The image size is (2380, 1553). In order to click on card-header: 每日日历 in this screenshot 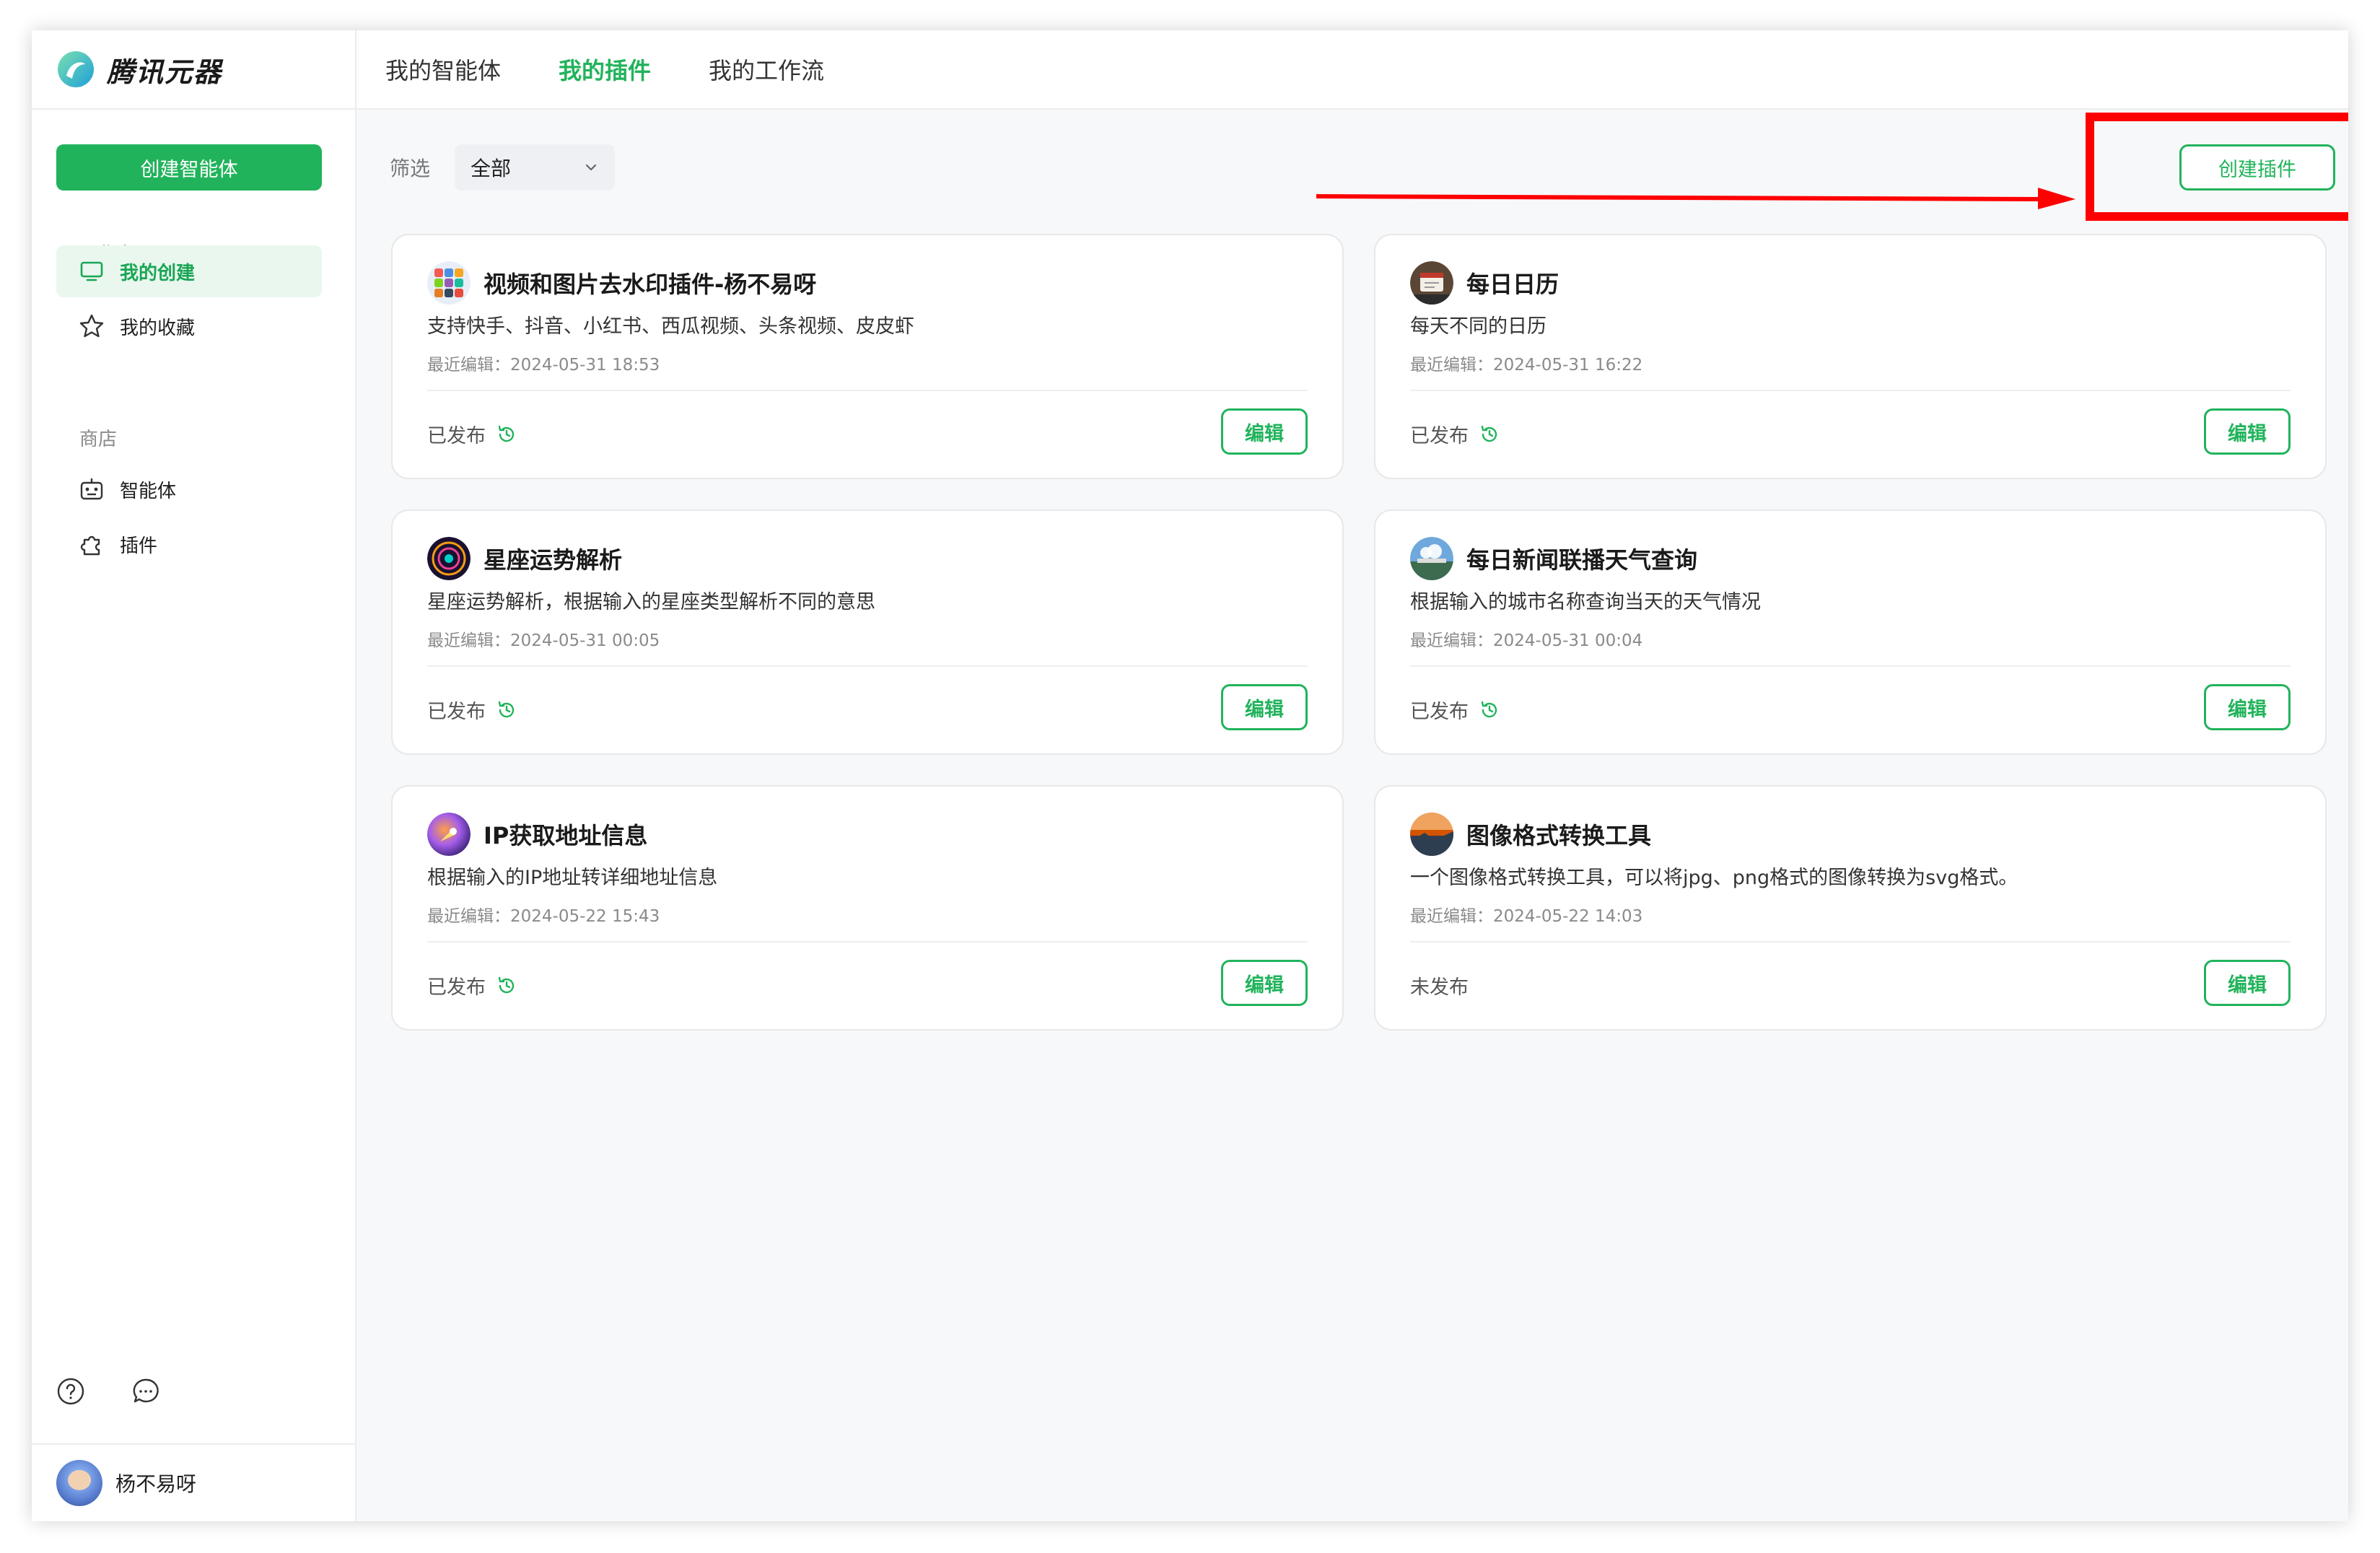, I will do `click(1484, 283)`.